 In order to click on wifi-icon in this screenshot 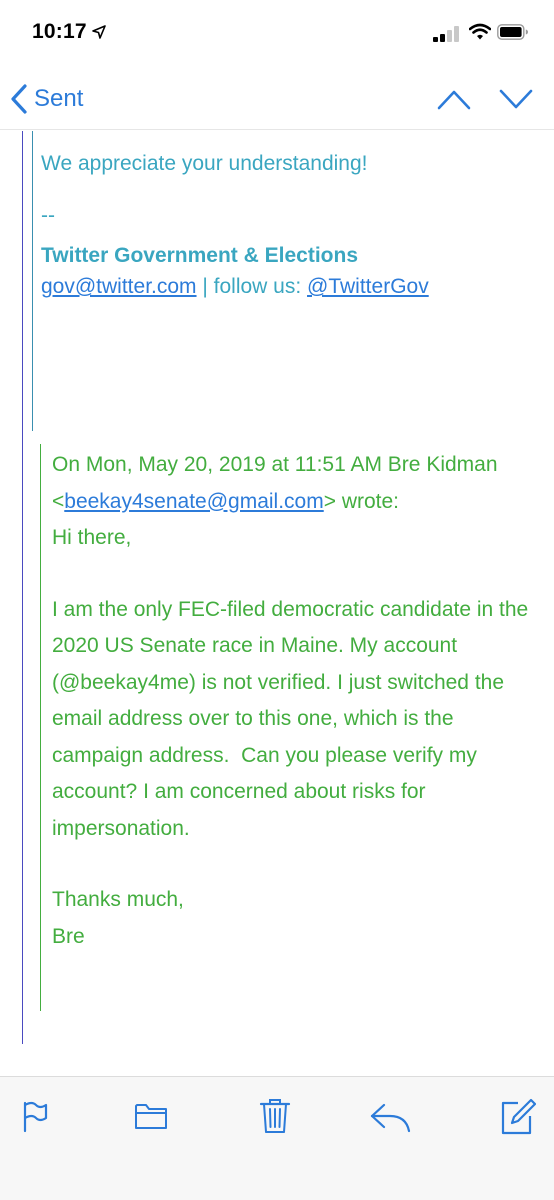, I will do `click(480, 31)`.